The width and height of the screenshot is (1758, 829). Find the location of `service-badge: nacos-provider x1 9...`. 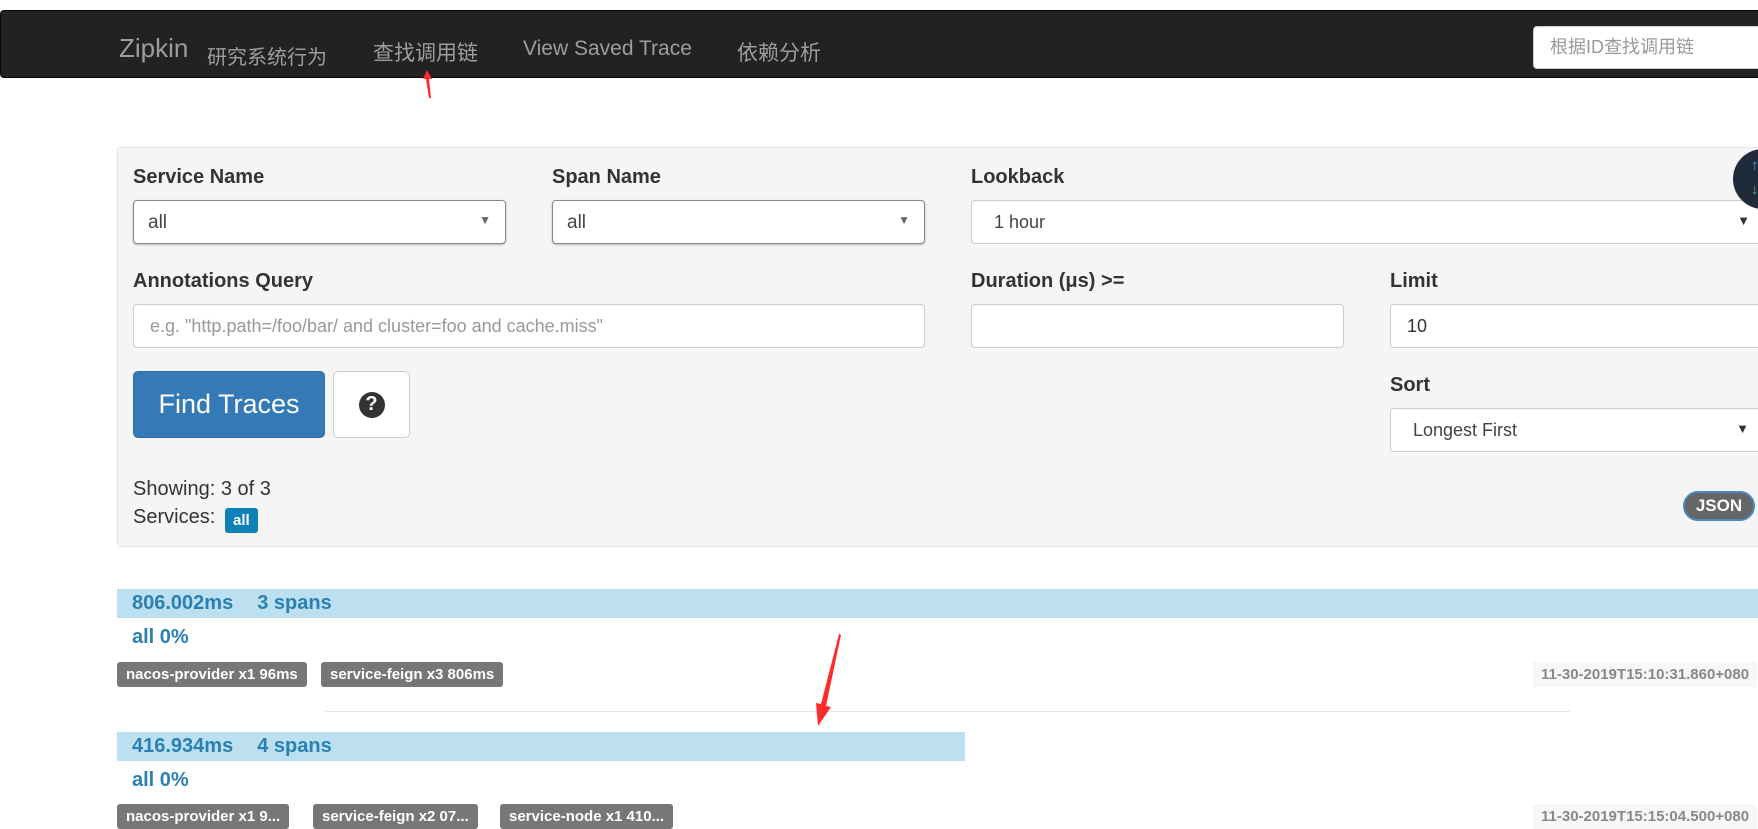

service-badge: nacos-provider x1 9... is located at coordinates (203, 816).